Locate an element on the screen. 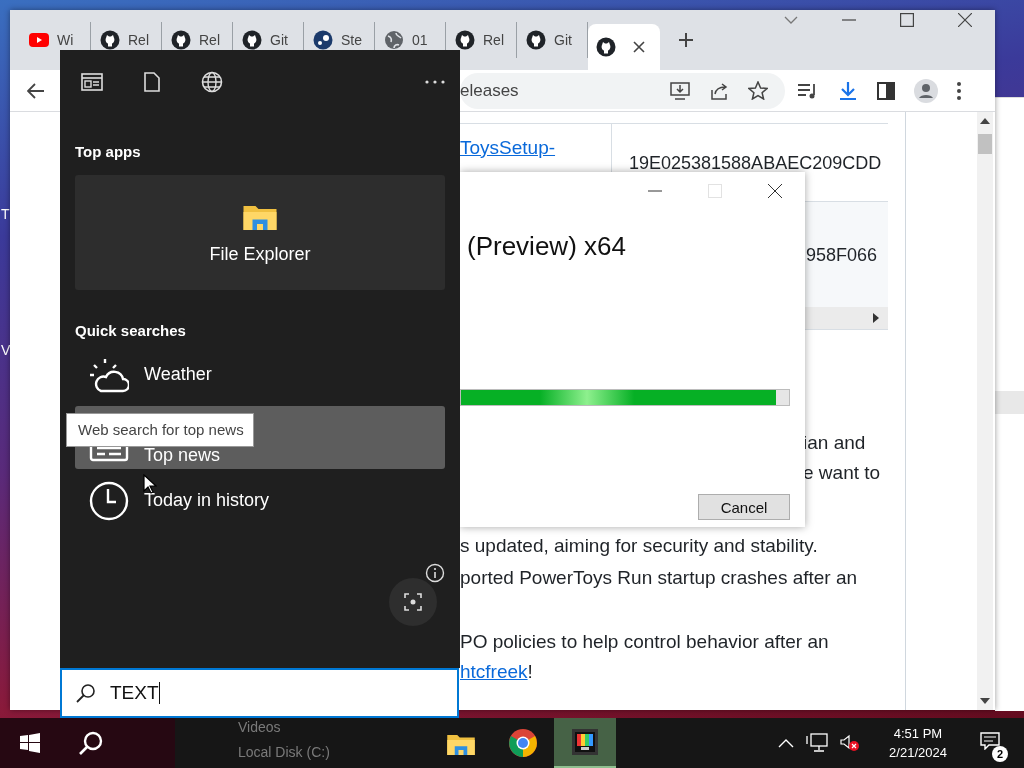 The image size is (1024, 768). paragraph: PO policies to help control behavior after an htcfreek! is located at coordinates (645, 657).